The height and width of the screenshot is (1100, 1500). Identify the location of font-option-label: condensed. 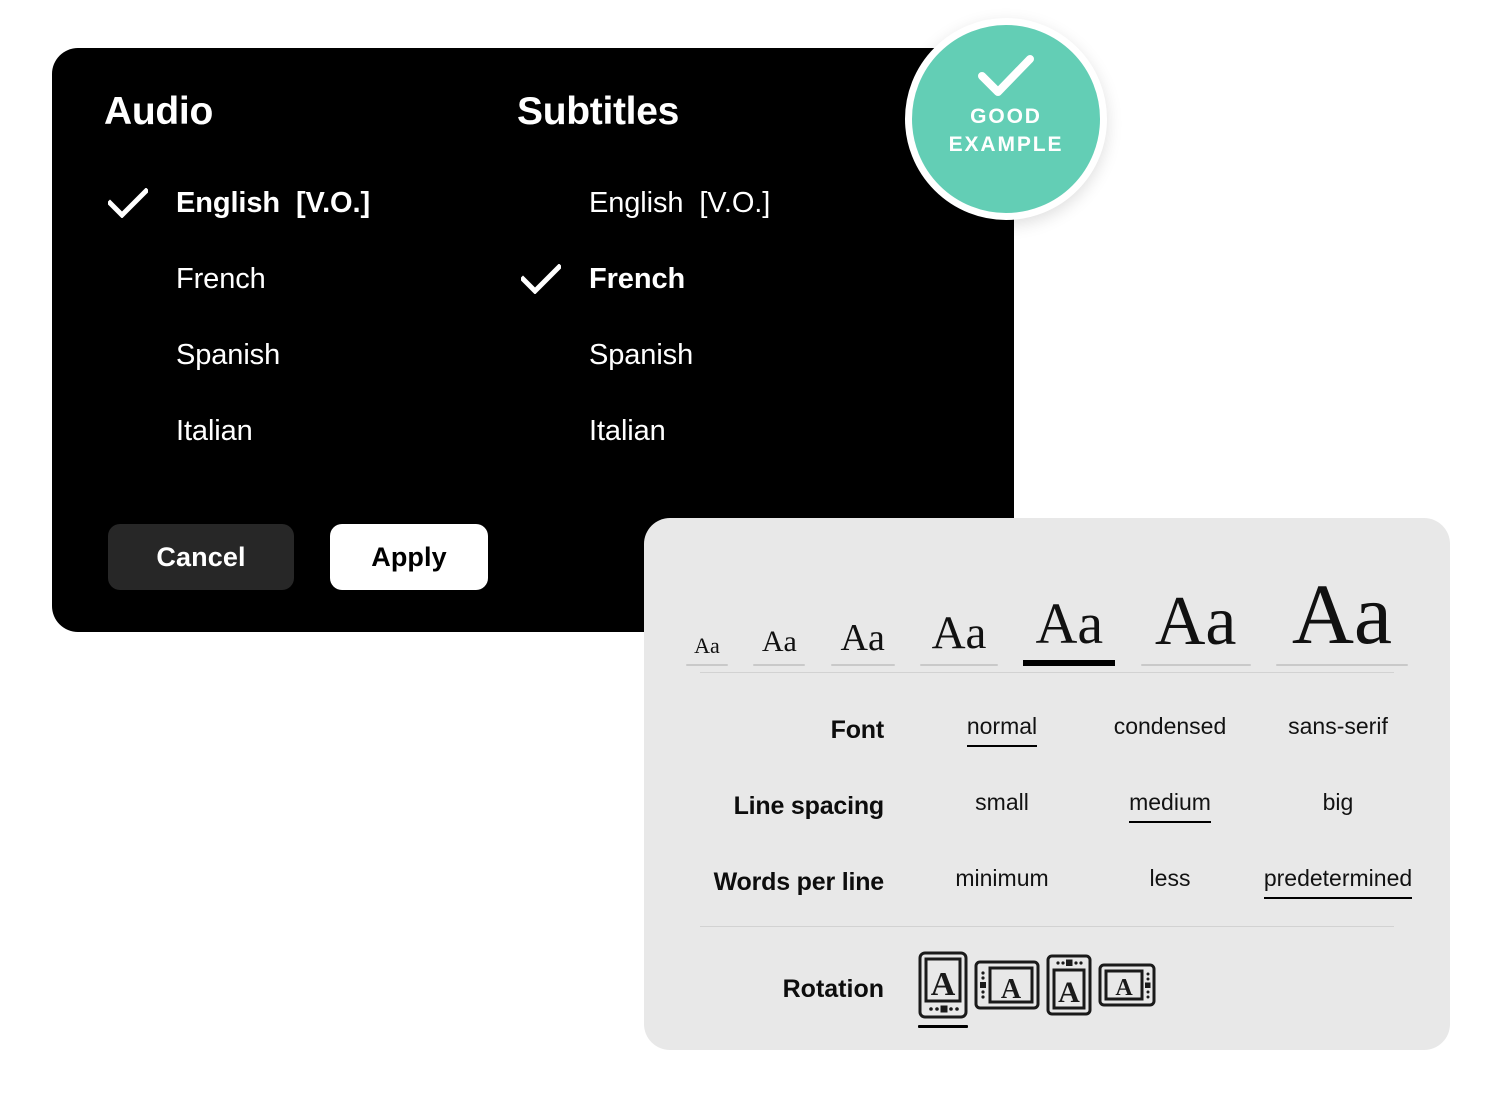
(1170, 726).